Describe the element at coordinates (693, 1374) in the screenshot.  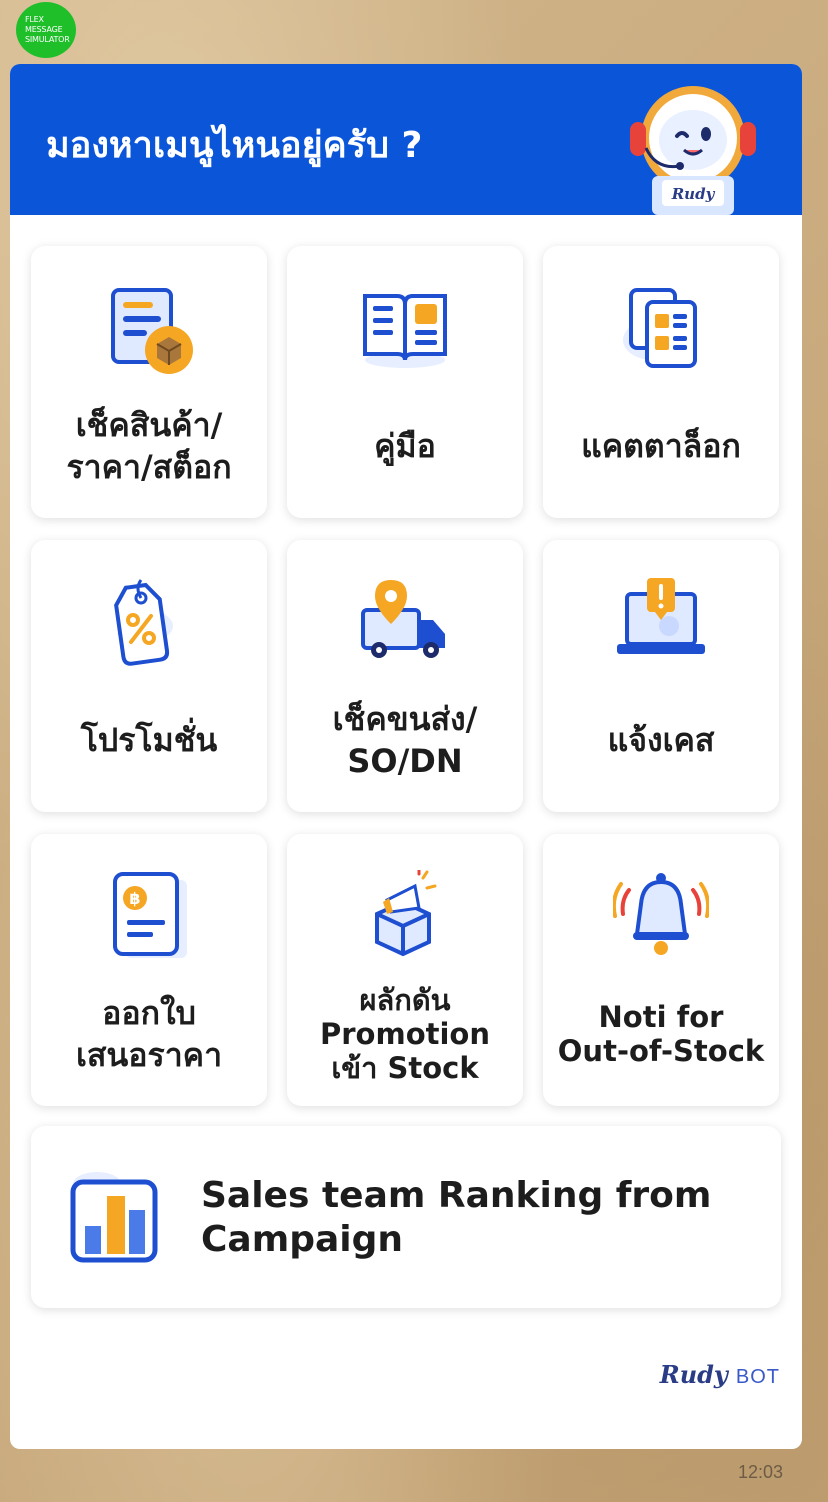
I see `brand-name: Rudy` at that location.